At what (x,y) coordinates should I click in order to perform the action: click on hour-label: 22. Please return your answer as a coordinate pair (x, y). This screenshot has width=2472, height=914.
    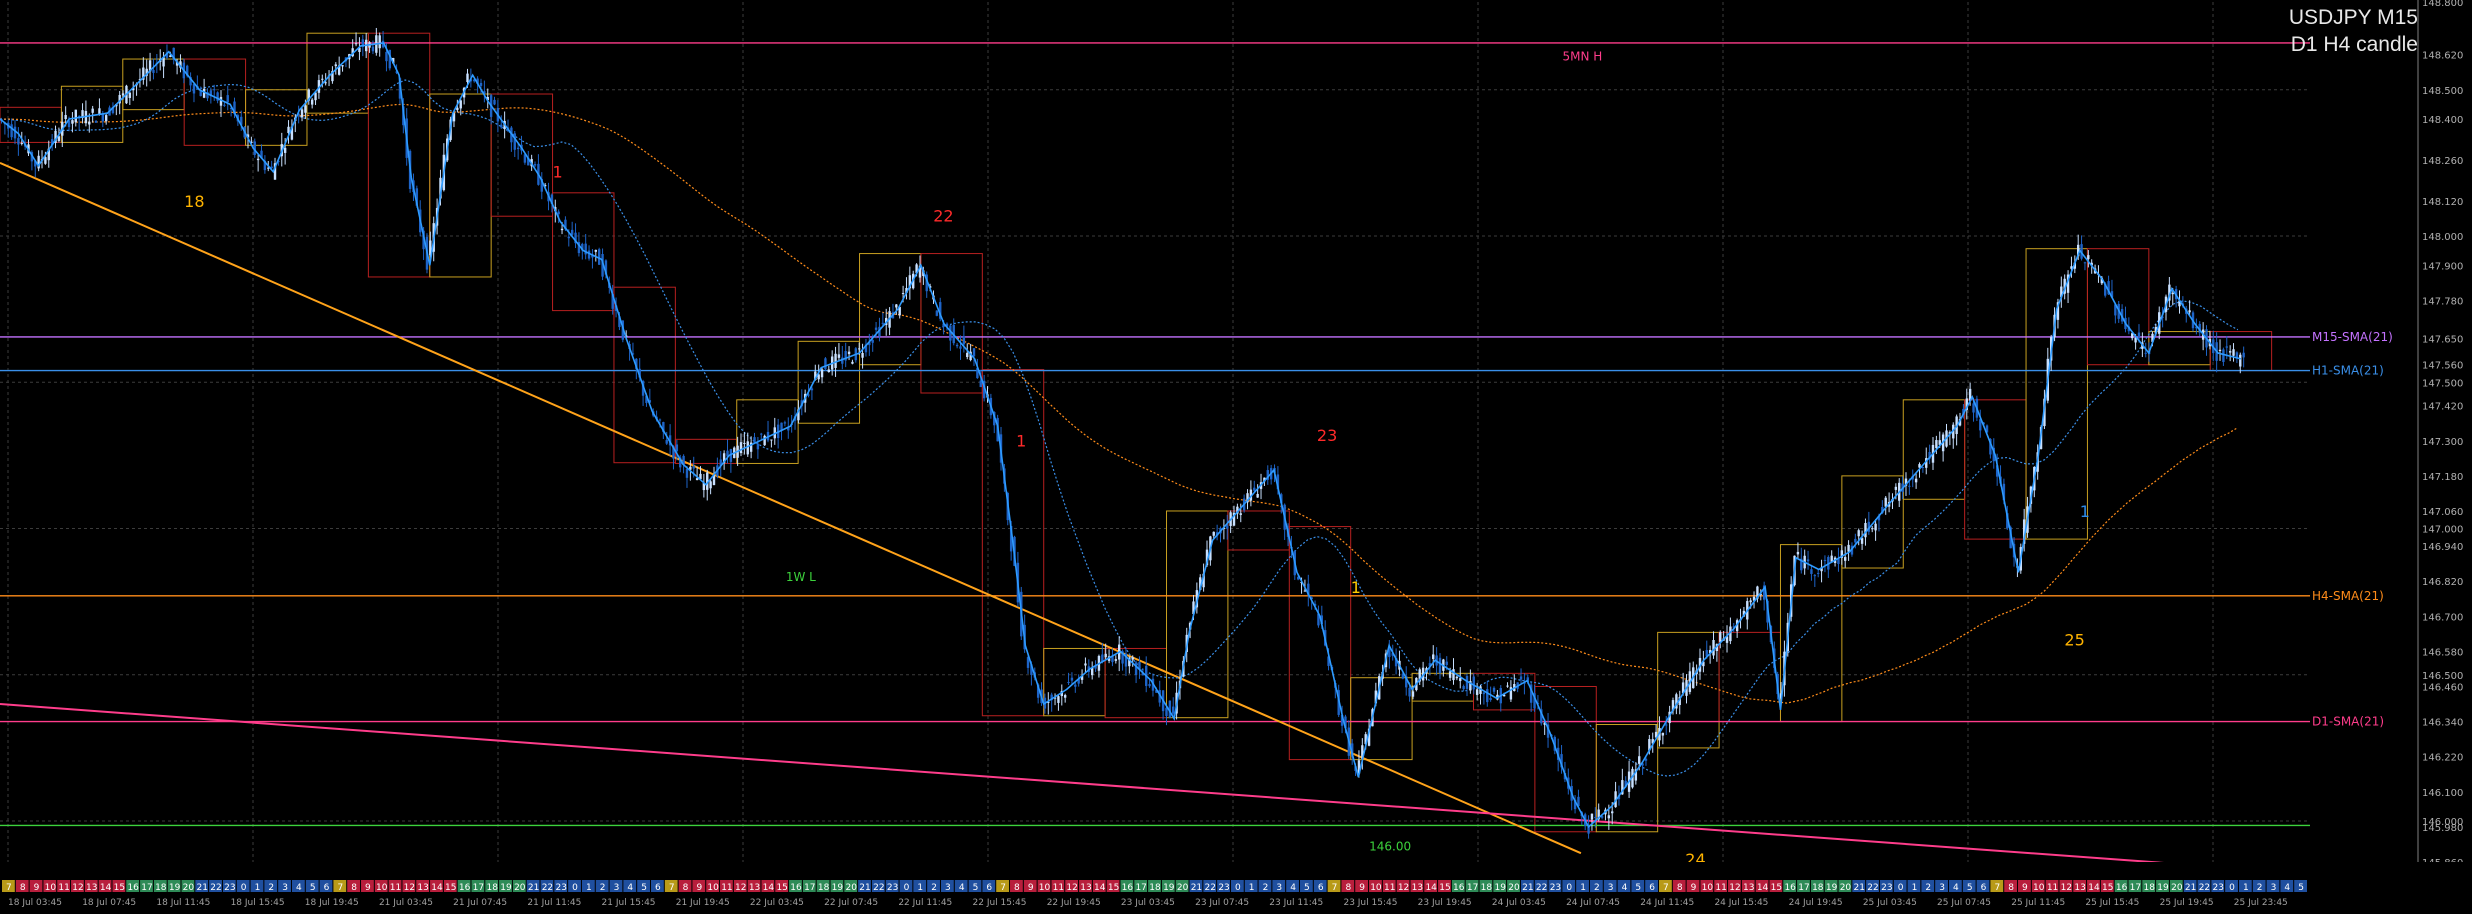
    Looking at the image, I should click on (1541, 888).